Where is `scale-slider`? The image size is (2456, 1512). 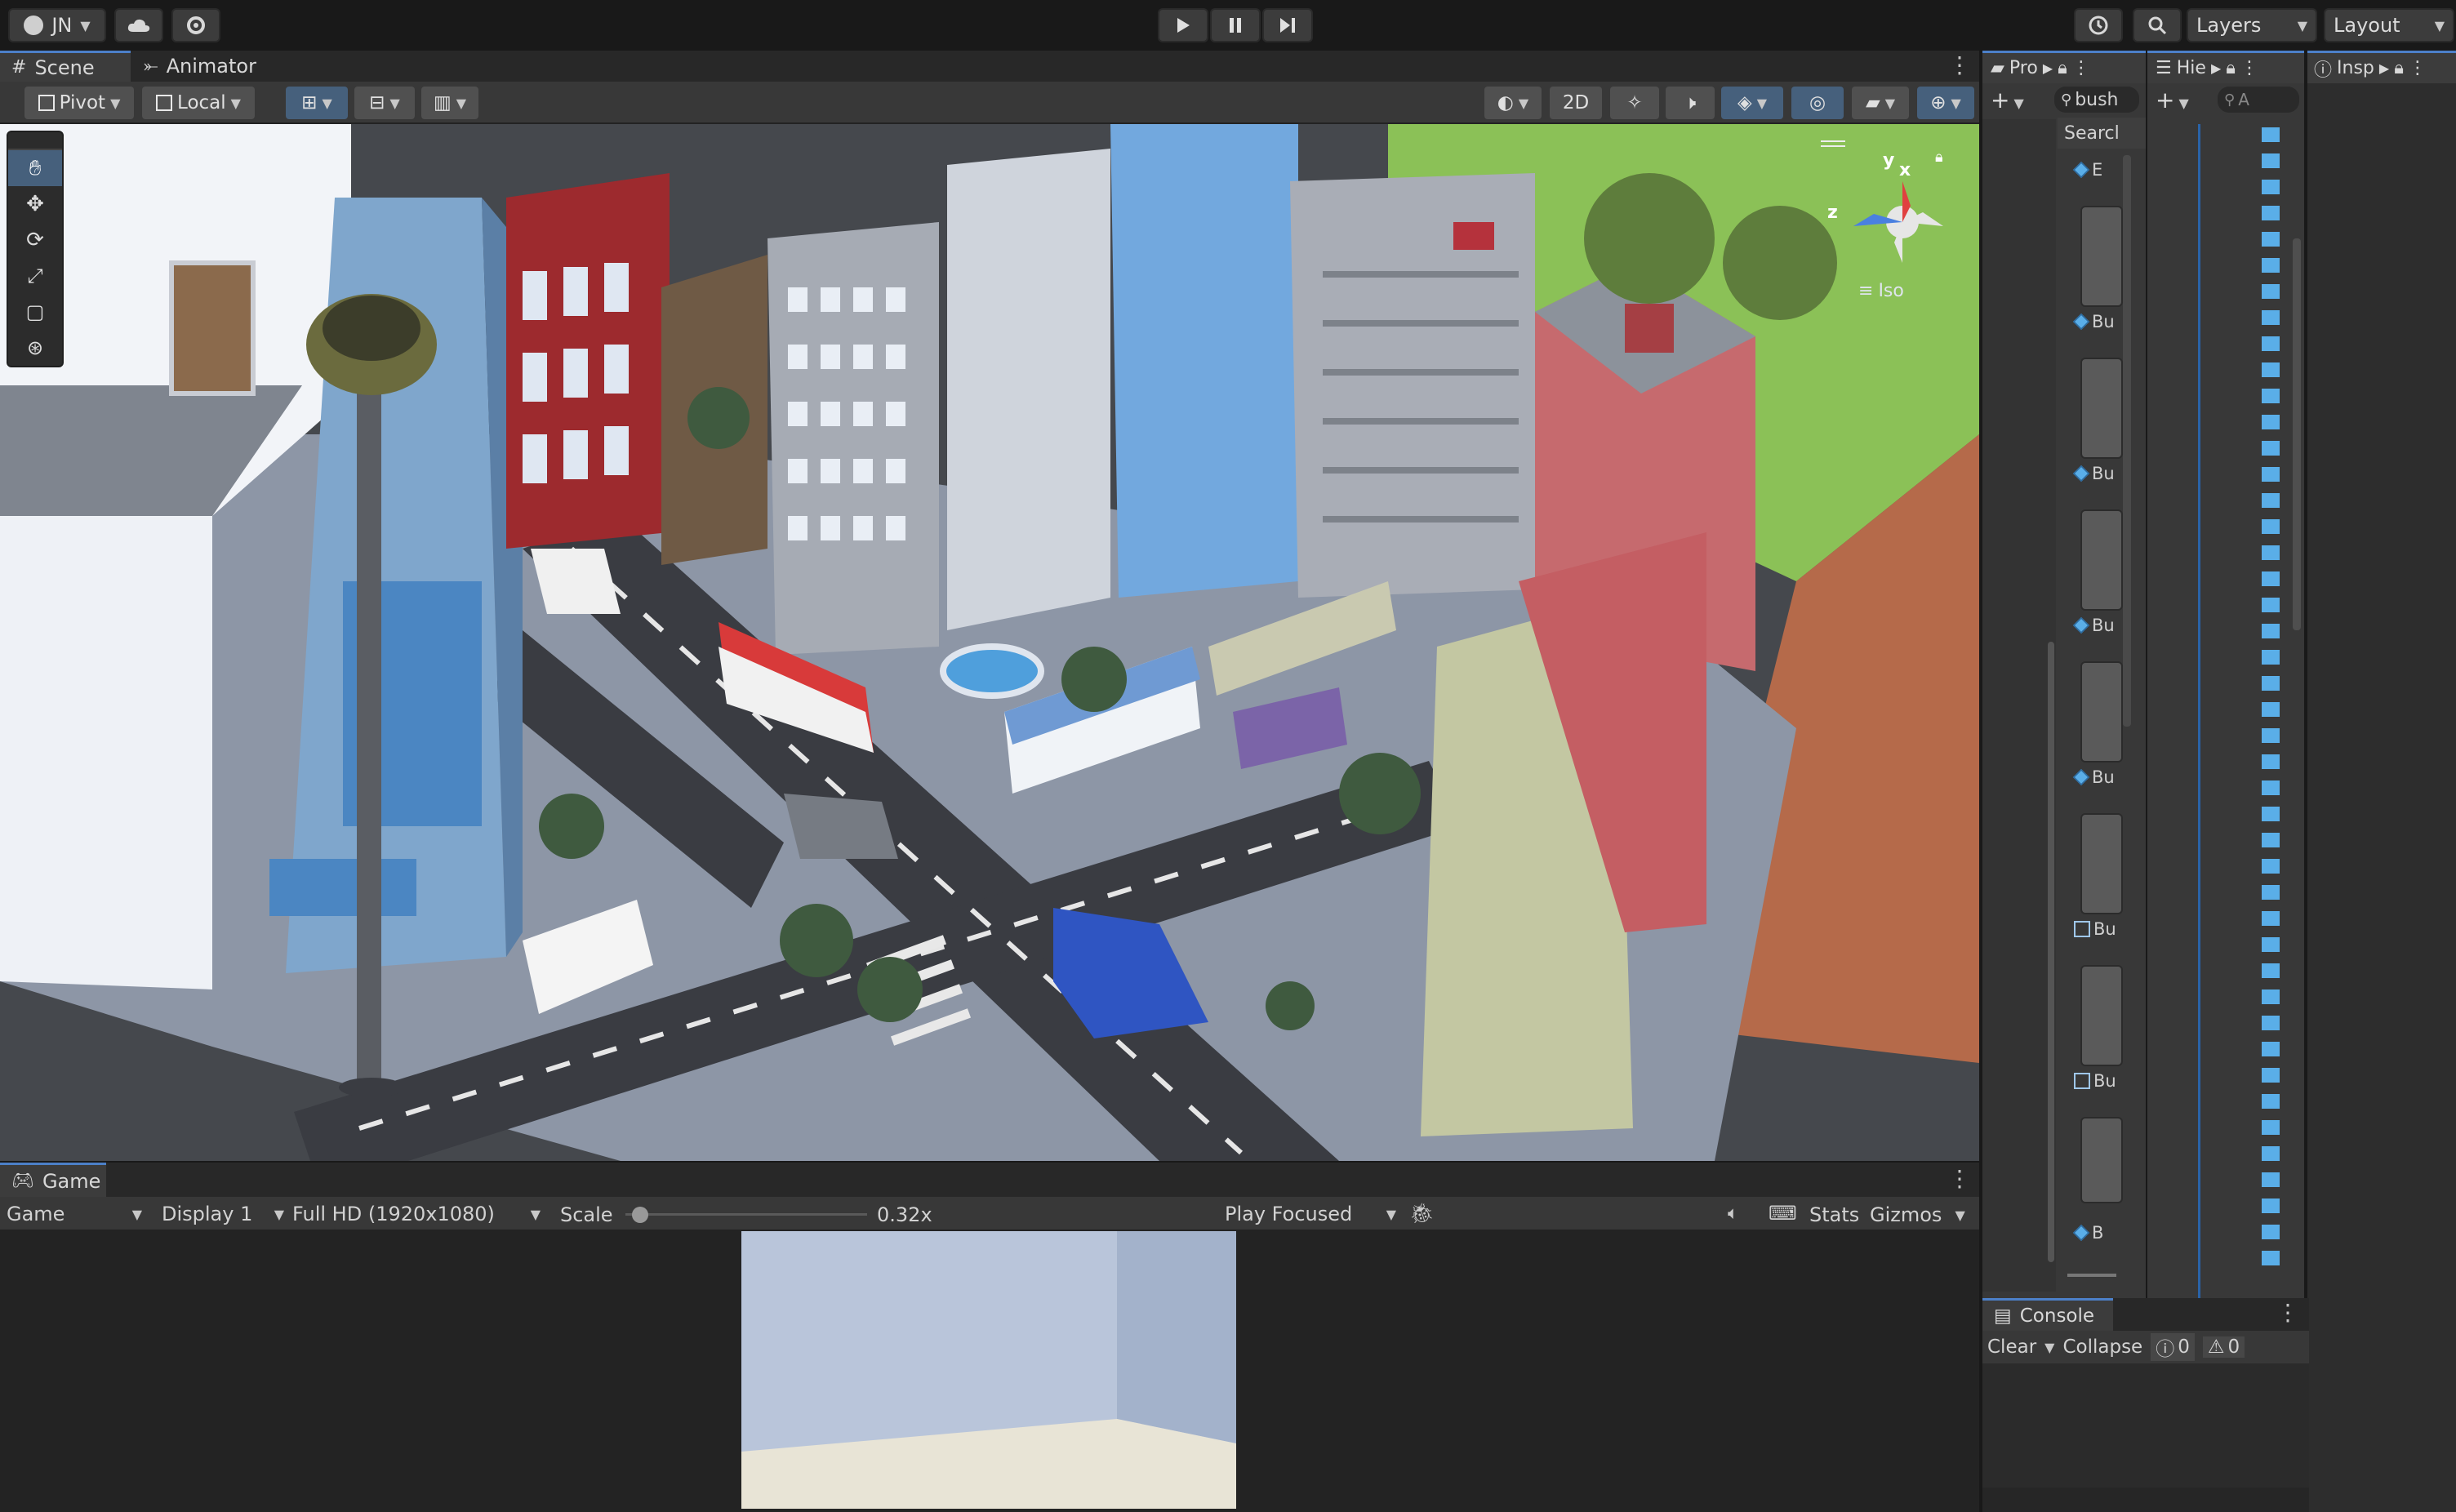
scale-slider is located at coordinates (746, 1215).